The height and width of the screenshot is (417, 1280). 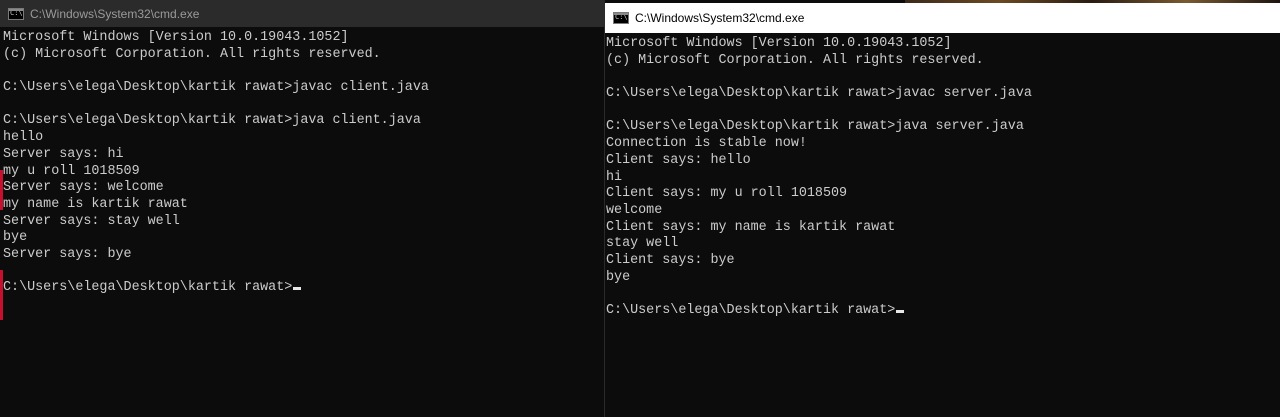 What do you see at coordinates (302, 13) in the screenshot?
I see `client-window-titlebar: C:\Windows\System32\cmd.exe` at bounding box center [302, 13].